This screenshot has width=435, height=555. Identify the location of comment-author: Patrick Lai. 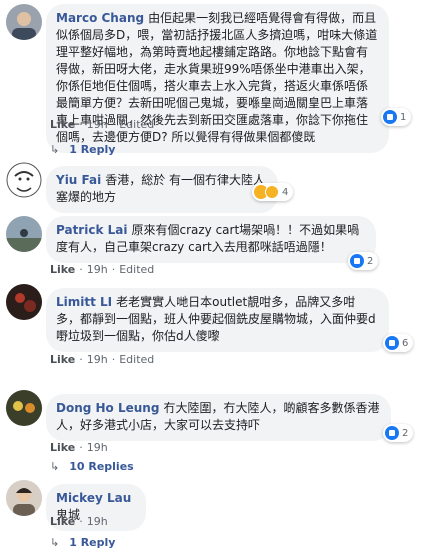
(91, 230).